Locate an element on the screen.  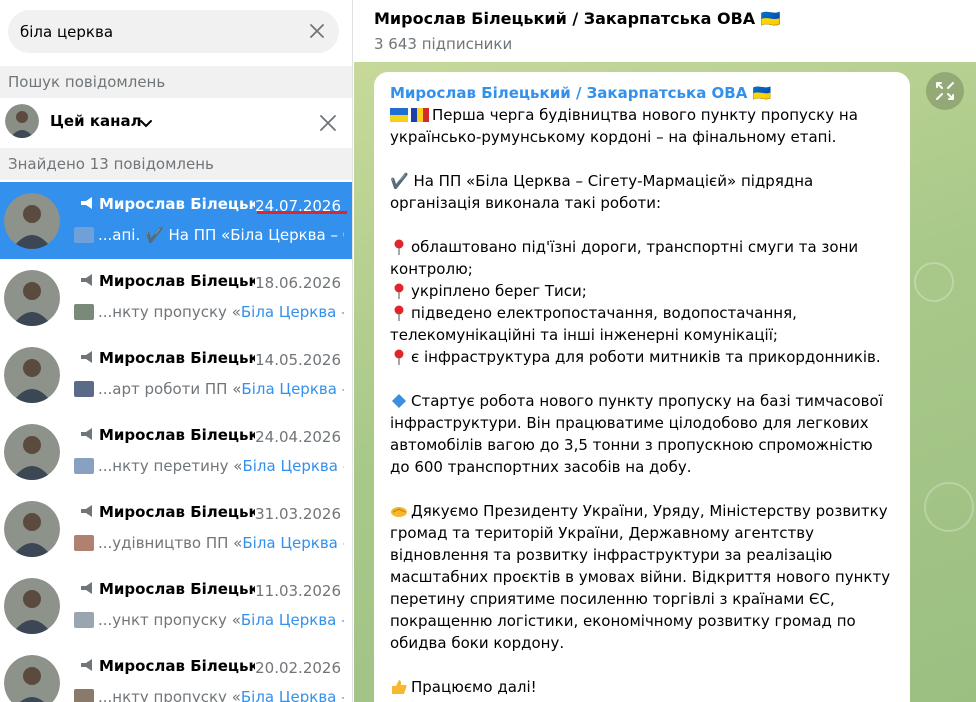
romania-flag-icon is located at coordinates (420, 115).